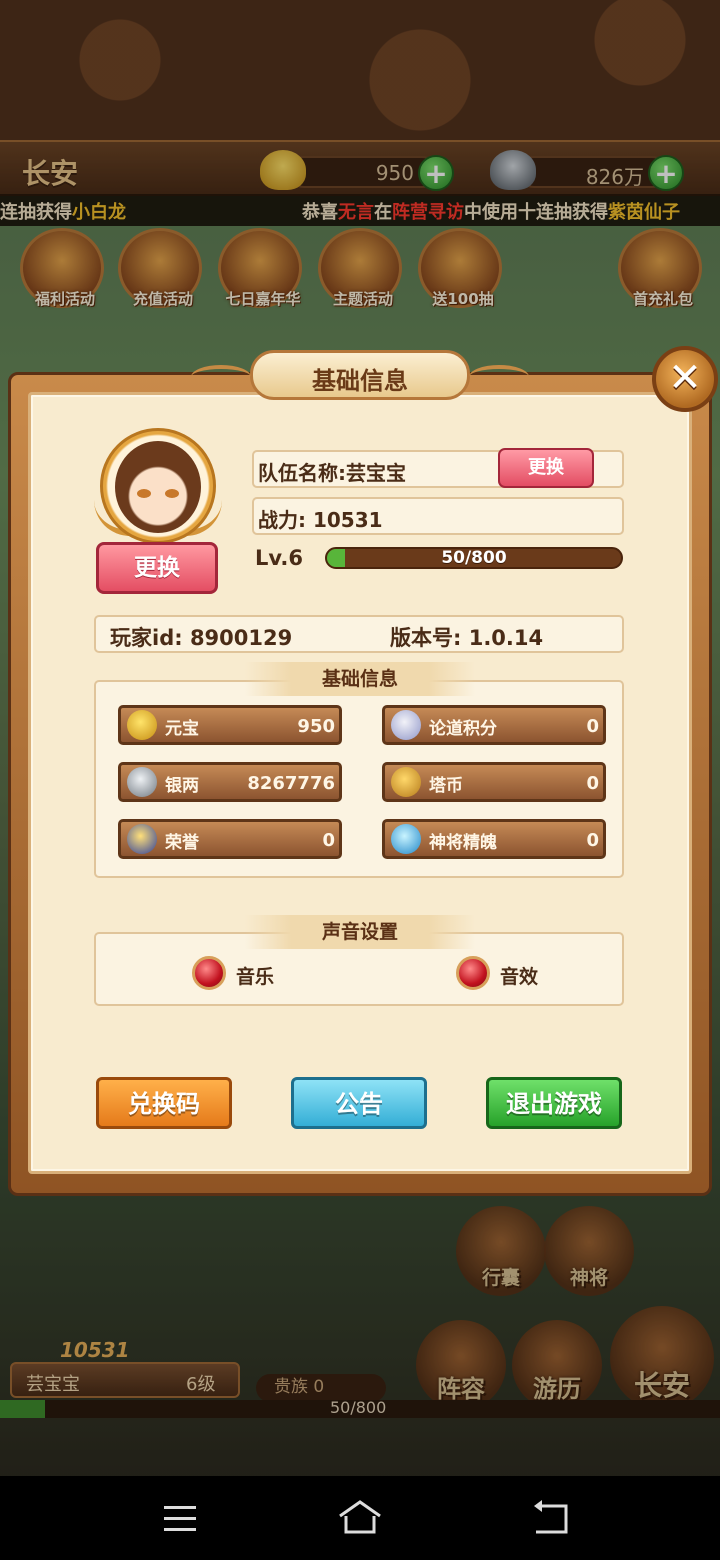 The height and width of the screenshot is (1560, 720). Describe the element at coordinates (360, 679) in the screenshot. I see `resources-section-title: 基础信息` at that location.